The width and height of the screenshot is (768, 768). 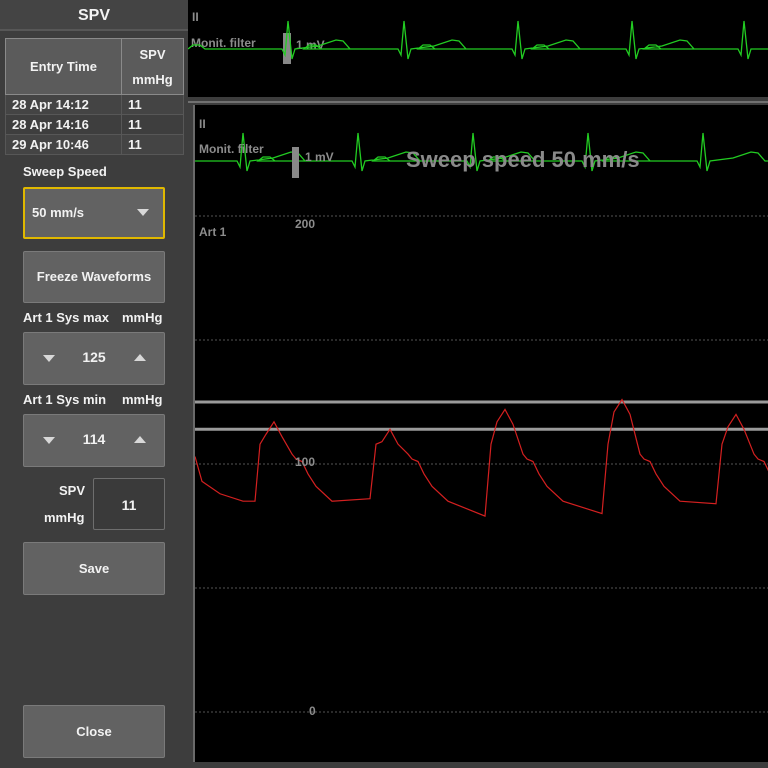 What do you see at coordinates (523, 159) in the screenshot?
I see `sweep-speed-overlay: Sweep speed 50 mm/s` at bounding box center [523, 159].